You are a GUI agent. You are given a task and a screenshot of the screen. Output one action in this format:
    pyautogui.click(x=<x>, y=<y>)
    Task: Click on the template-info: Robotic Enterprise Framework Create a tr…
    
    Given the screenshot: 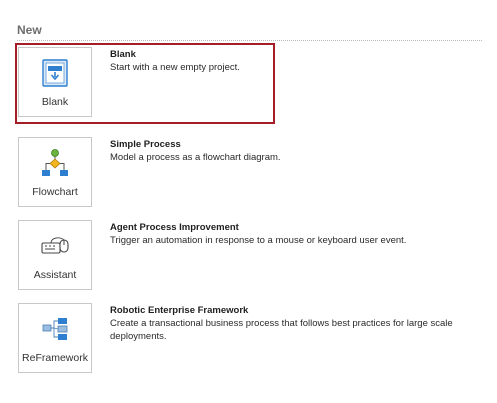 What is the action you would take?
    pyautogui.click(x=297, y=323)
    